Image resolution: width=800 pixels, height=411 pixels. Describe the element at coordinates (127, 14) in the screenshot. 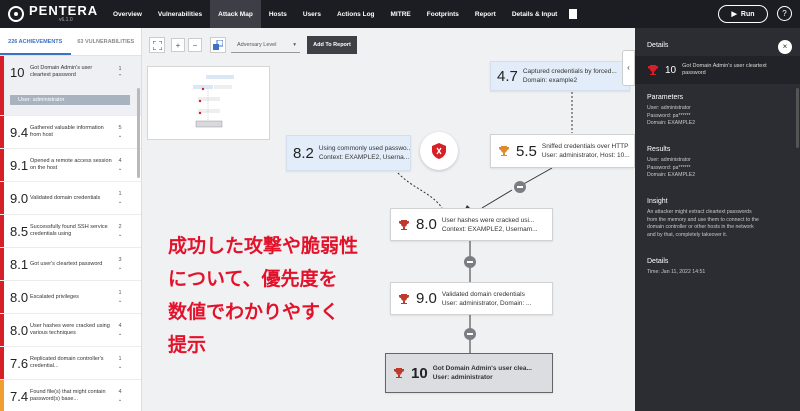

I see `nav-overview: Overview` at that location.